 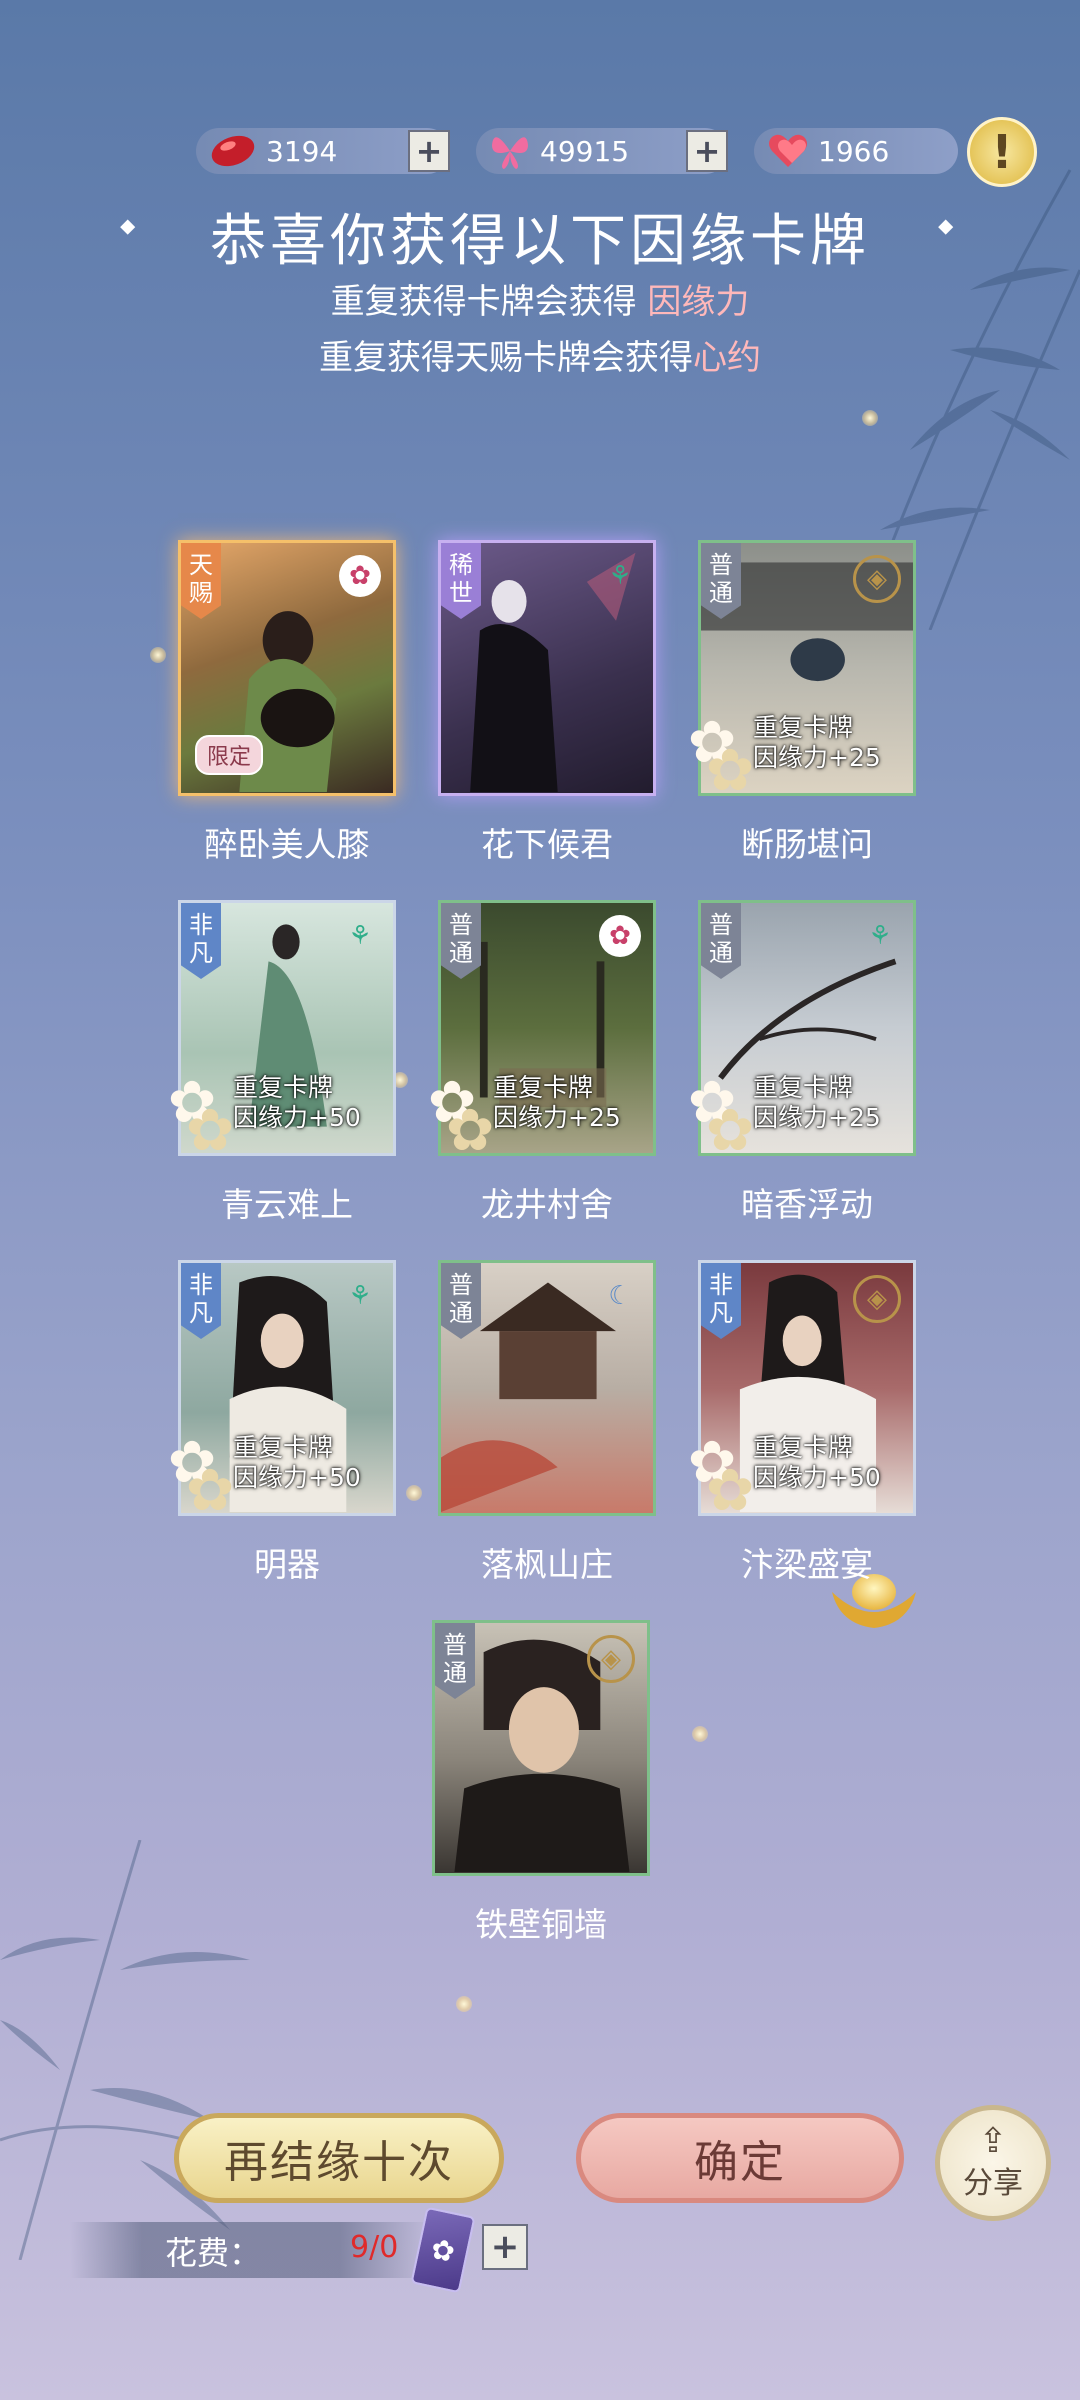 I want to click on heart-count: 1966, so click(x=854, y=151).